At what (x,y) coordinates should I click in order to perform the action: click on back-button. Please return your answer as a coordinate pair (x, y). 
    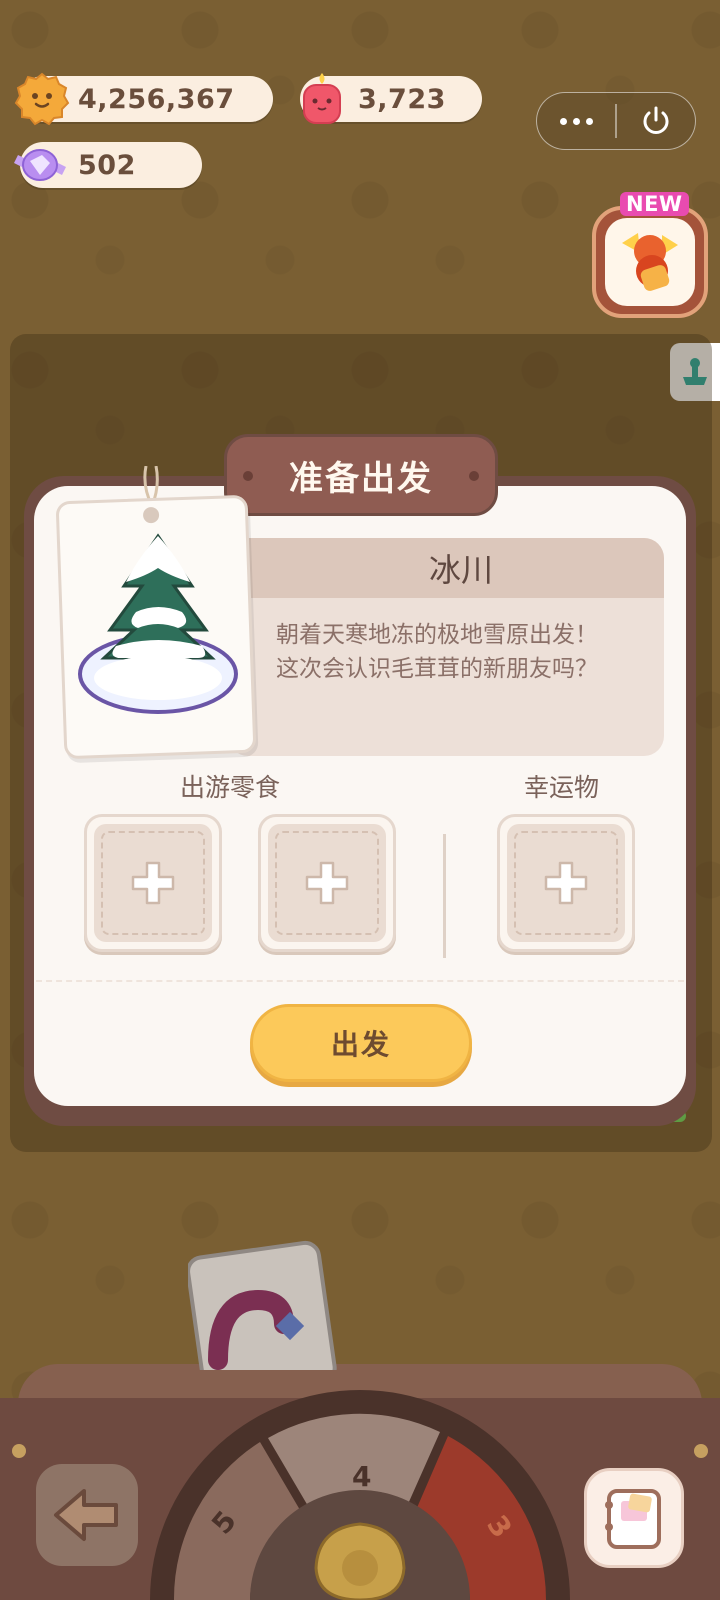
    Looking at the image, I should click on (87, 1515).